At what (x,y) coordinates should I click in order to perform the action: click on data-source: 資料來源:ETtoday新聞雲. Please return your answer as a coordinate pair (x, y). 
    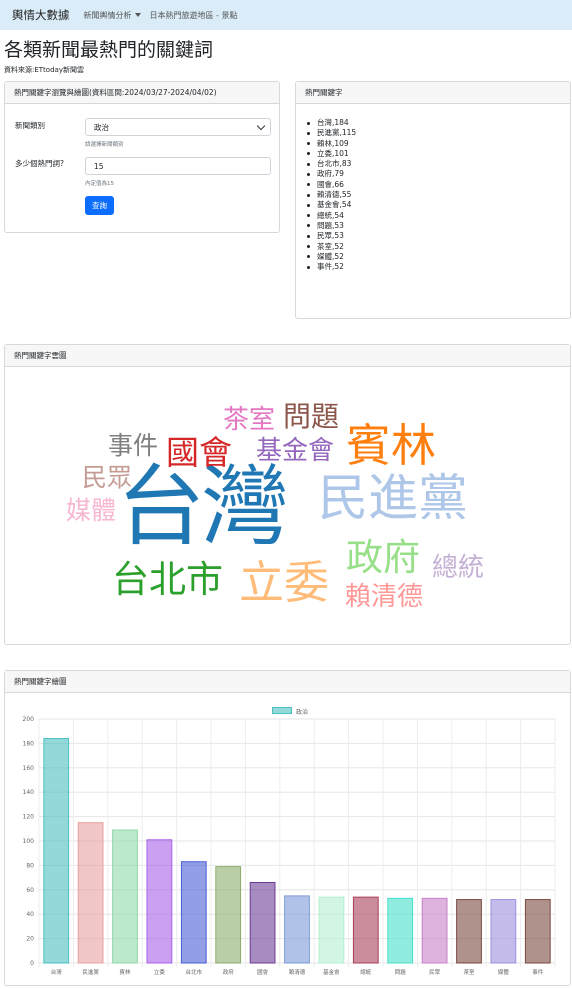
    Looking at the image, I should click on (44, 70).